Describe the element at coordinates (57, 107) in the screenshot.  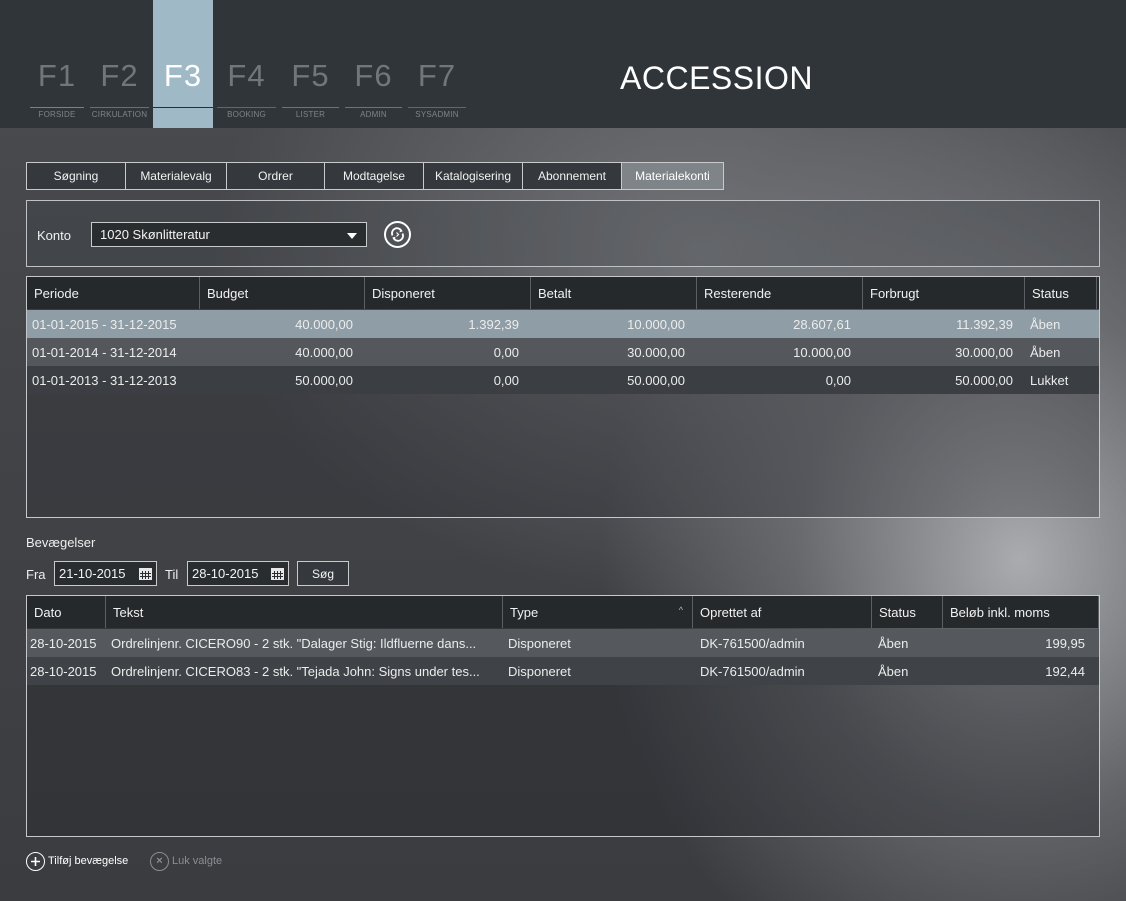
I see `fkey-f1-accent` at that location.